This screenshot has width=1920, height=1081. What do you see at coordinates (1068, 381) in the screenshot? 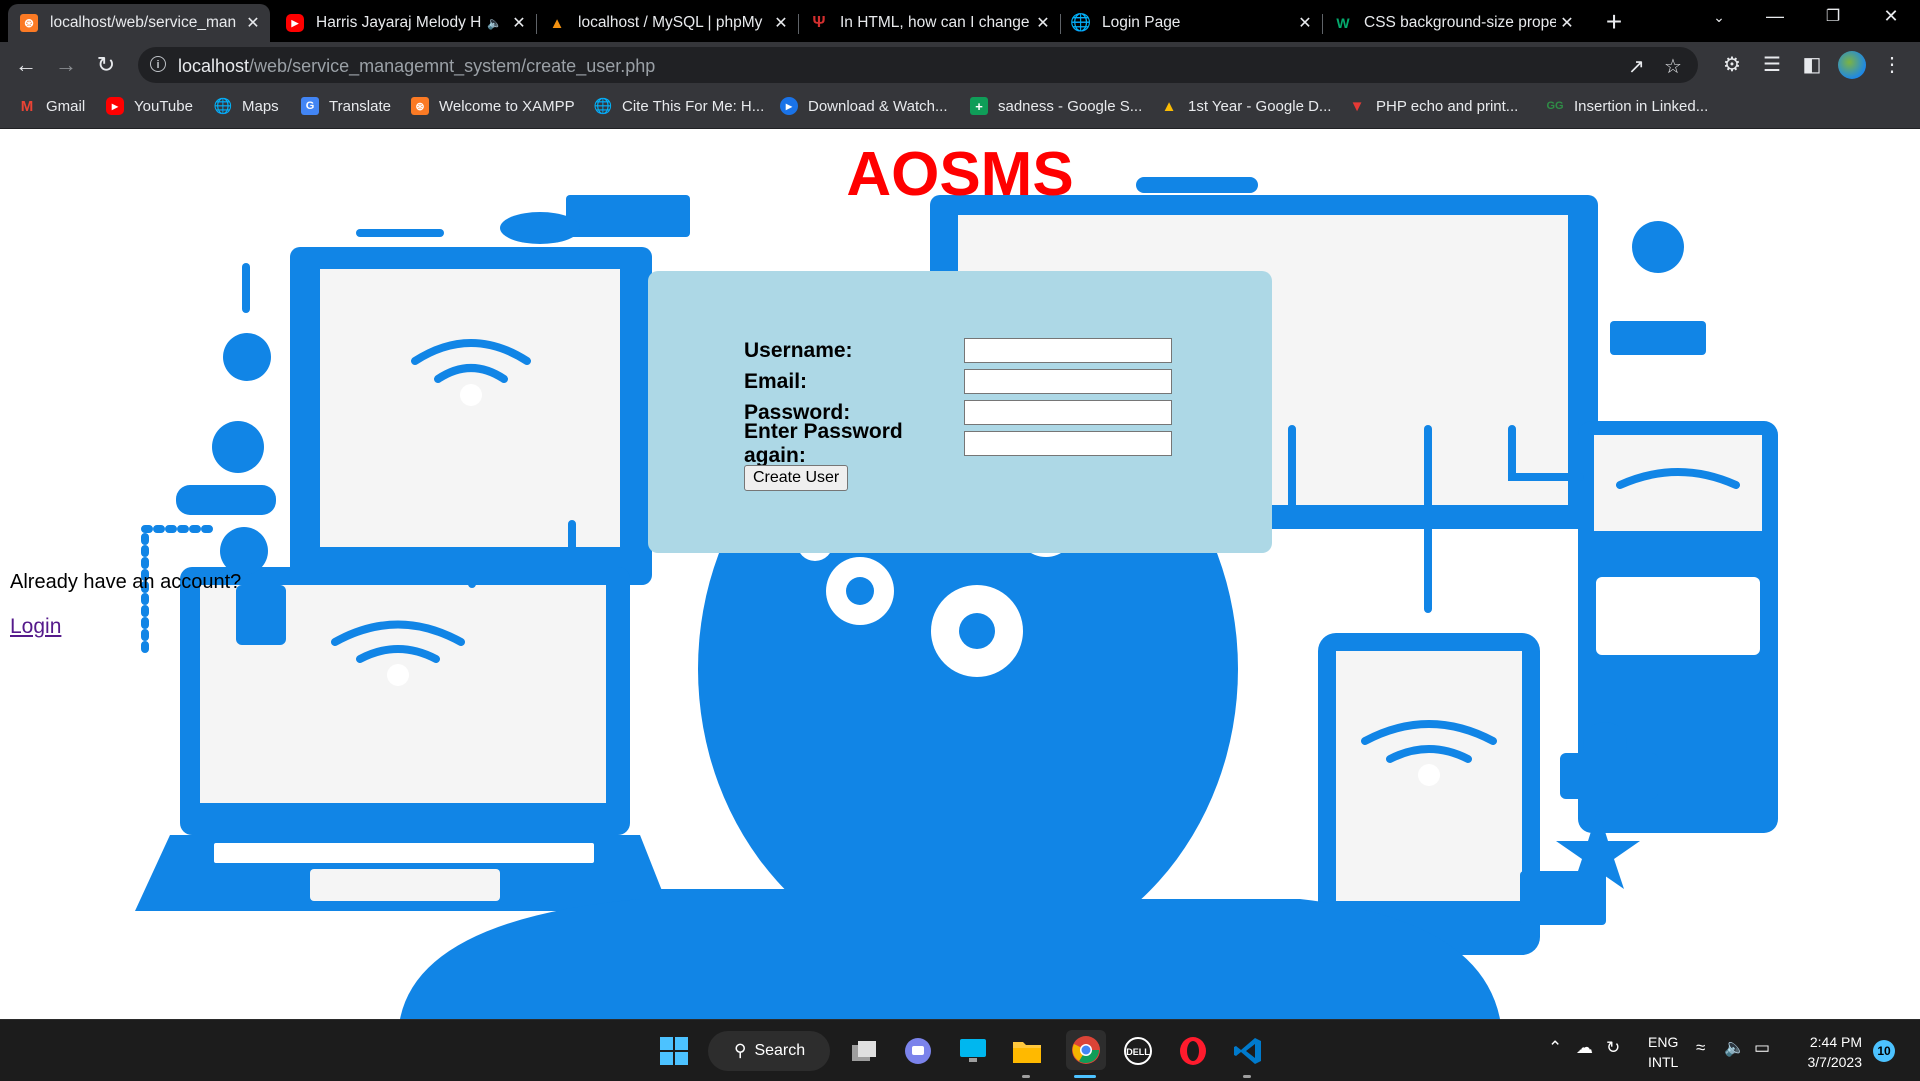
I see `email-input` at bounding box center [1068, 381].